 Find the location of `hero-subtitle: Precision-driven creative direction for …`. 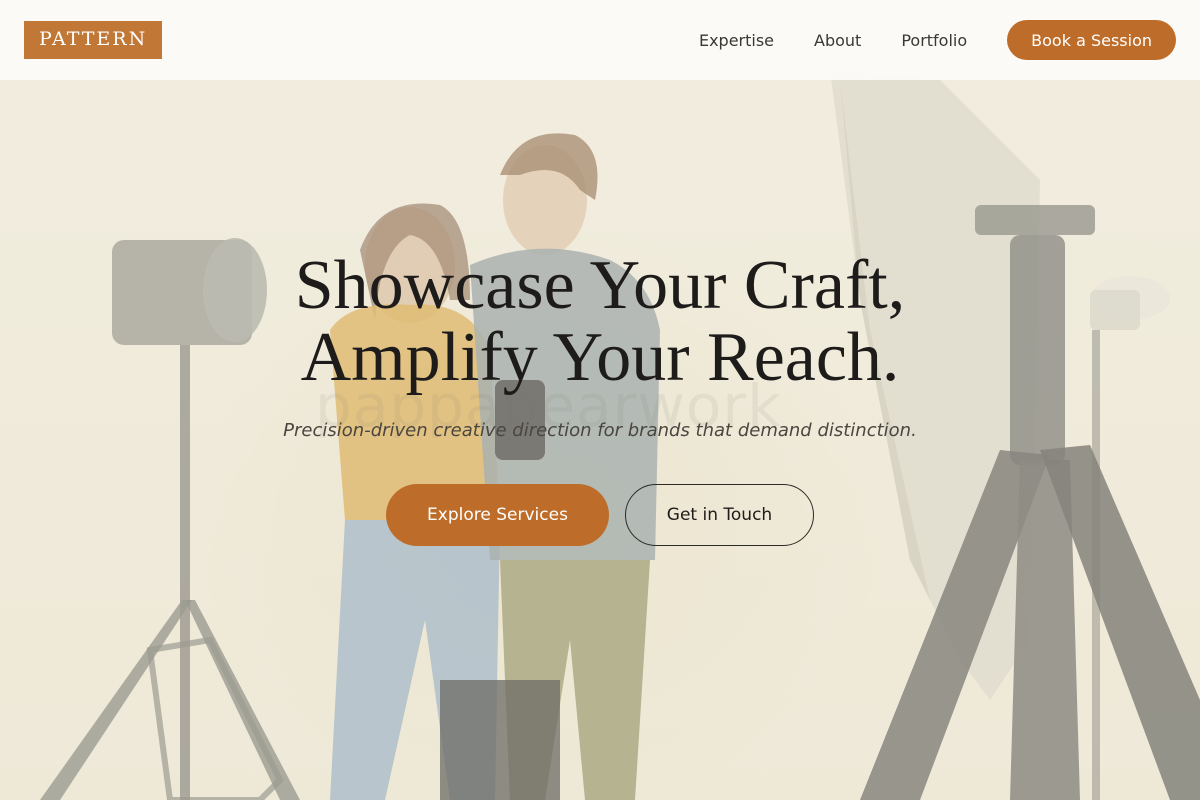

hero-subtitle: Precision-driven creative direction for … is located at coordinates (600, 430).